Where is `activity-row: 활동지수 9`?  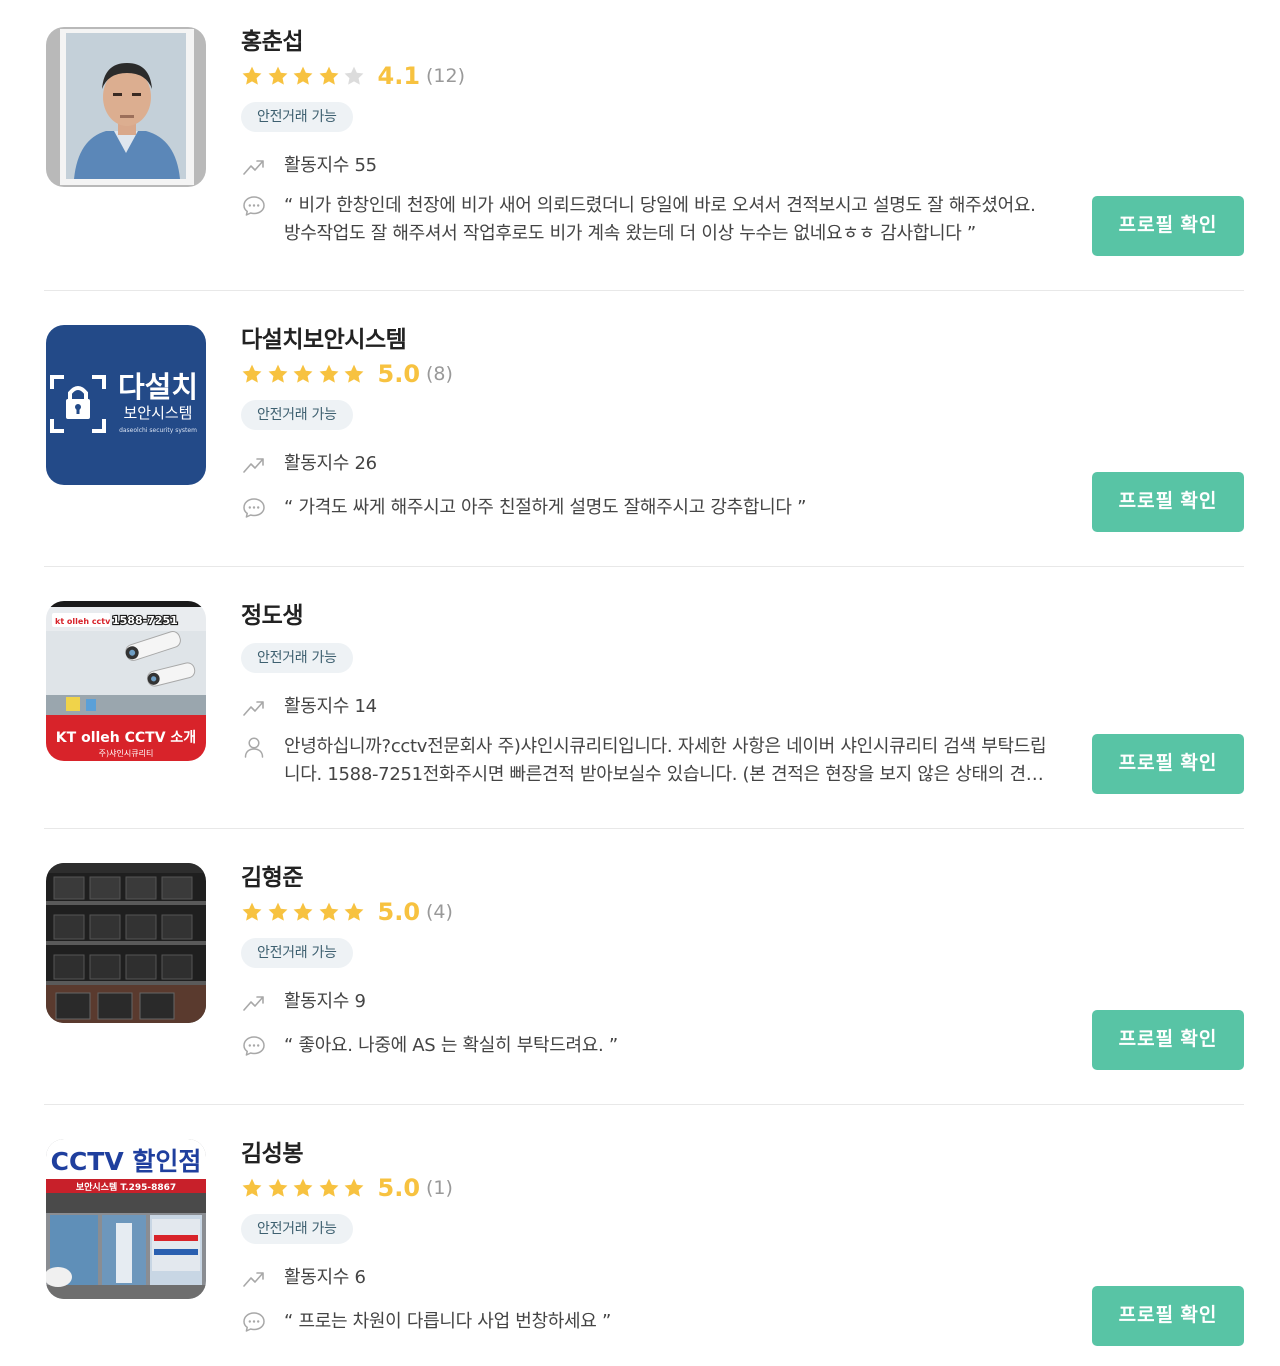
activity-row: 활동지수 9 is located at coordinates (652, 1002).